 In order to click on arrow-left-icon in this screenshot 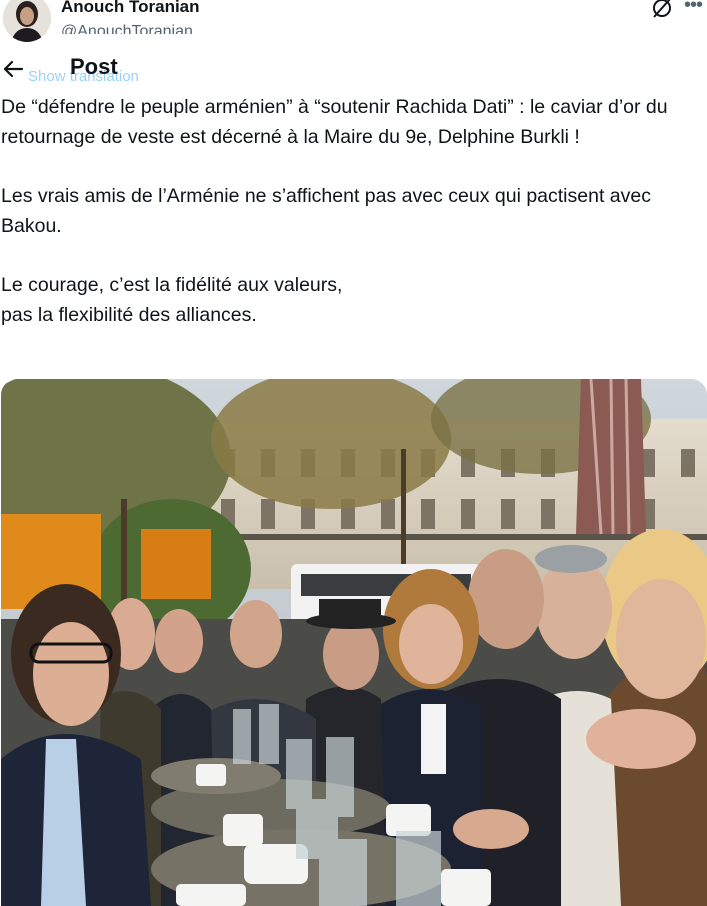, I will do `click(13, 69)`.